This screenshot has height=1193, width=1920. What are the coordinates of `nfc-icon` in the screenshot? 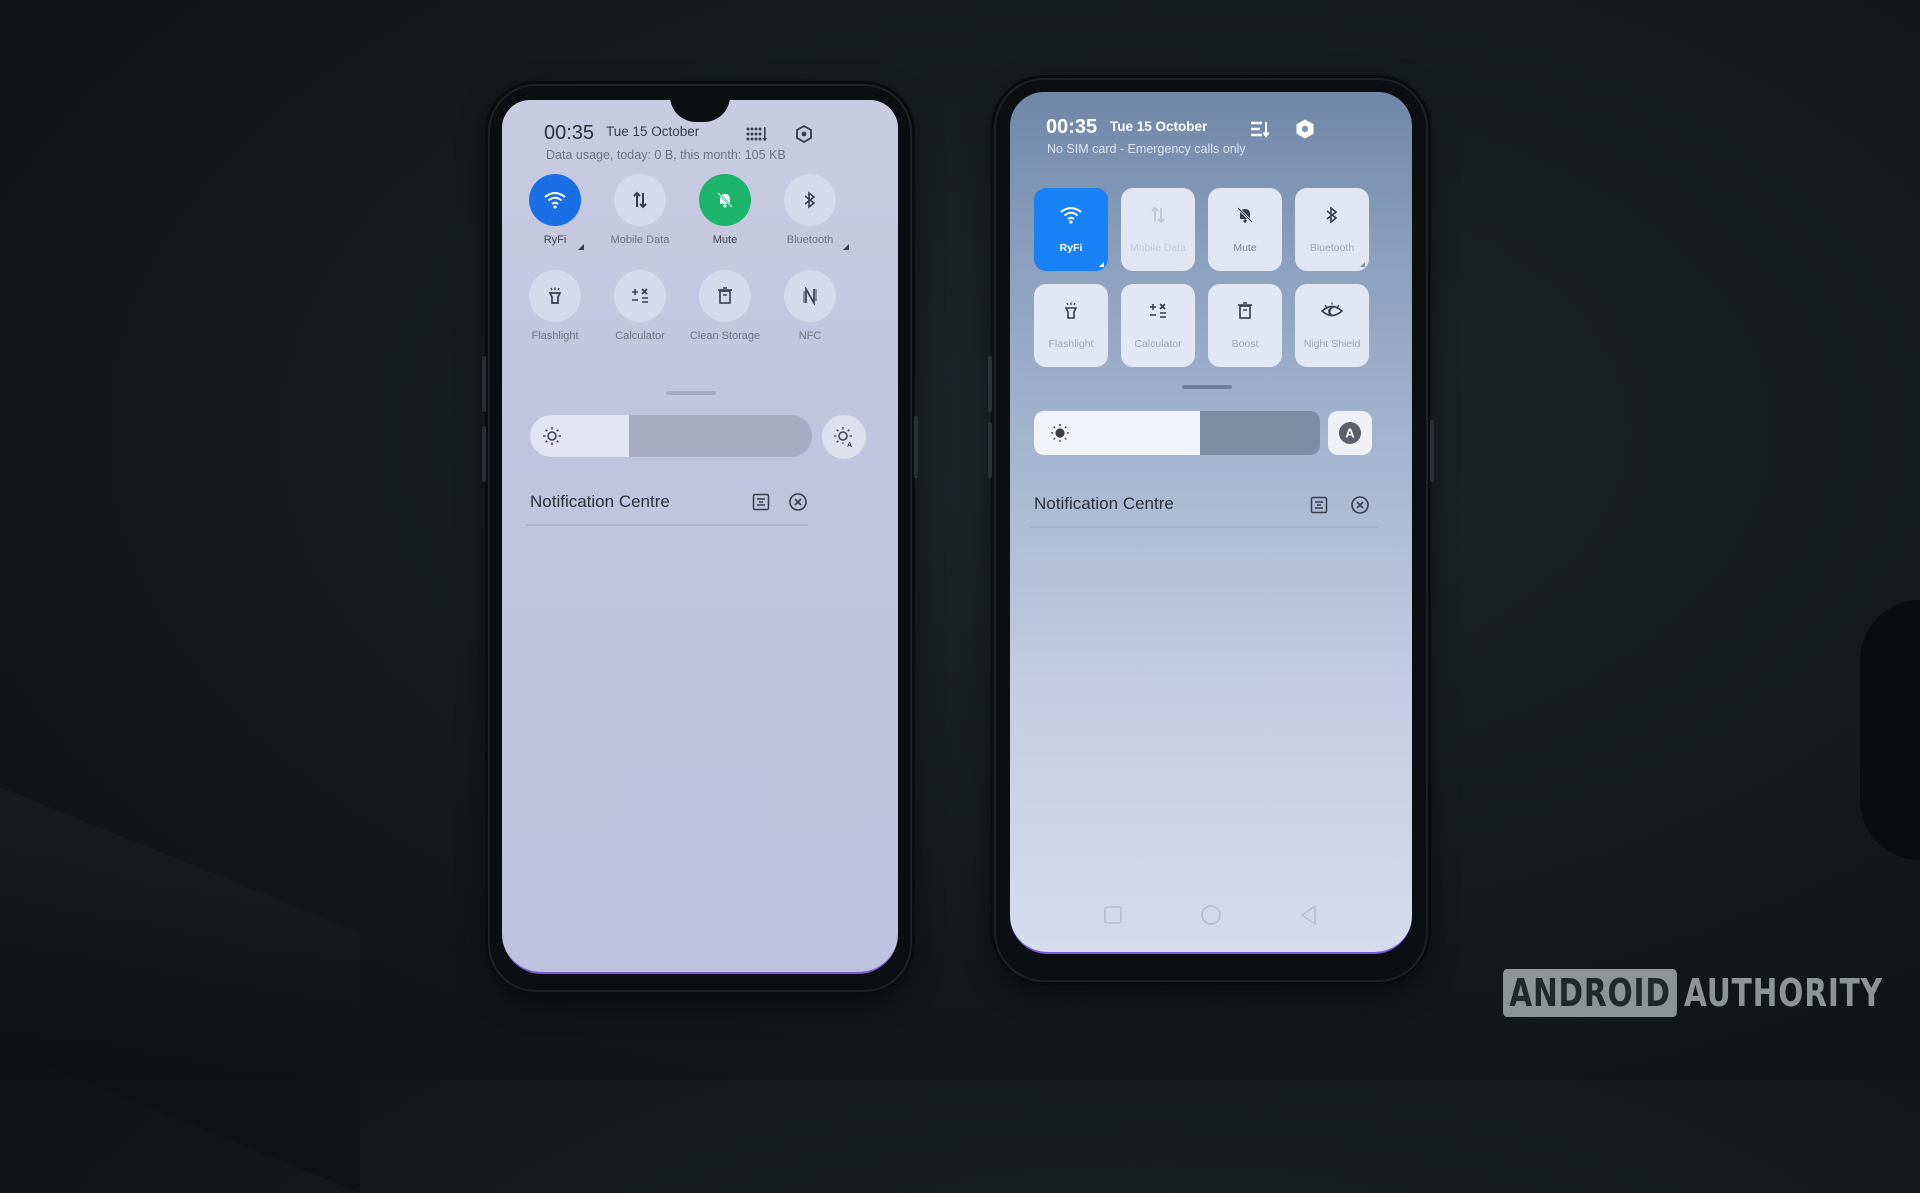 It's located at (810, 296).